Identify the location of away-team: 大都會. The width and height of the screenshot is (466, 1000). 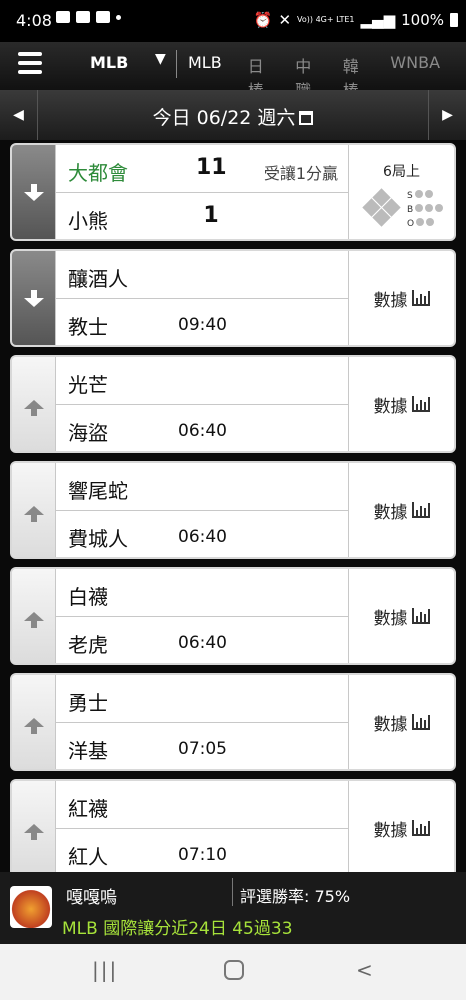
(98, 173).